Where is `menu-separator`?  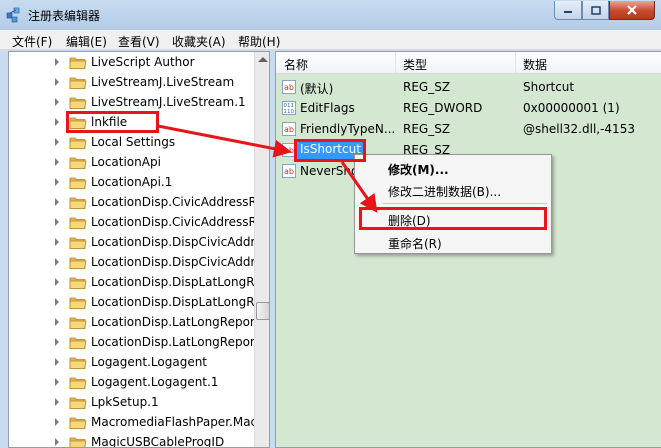 menu-separator is located at coordinates (465, 203).